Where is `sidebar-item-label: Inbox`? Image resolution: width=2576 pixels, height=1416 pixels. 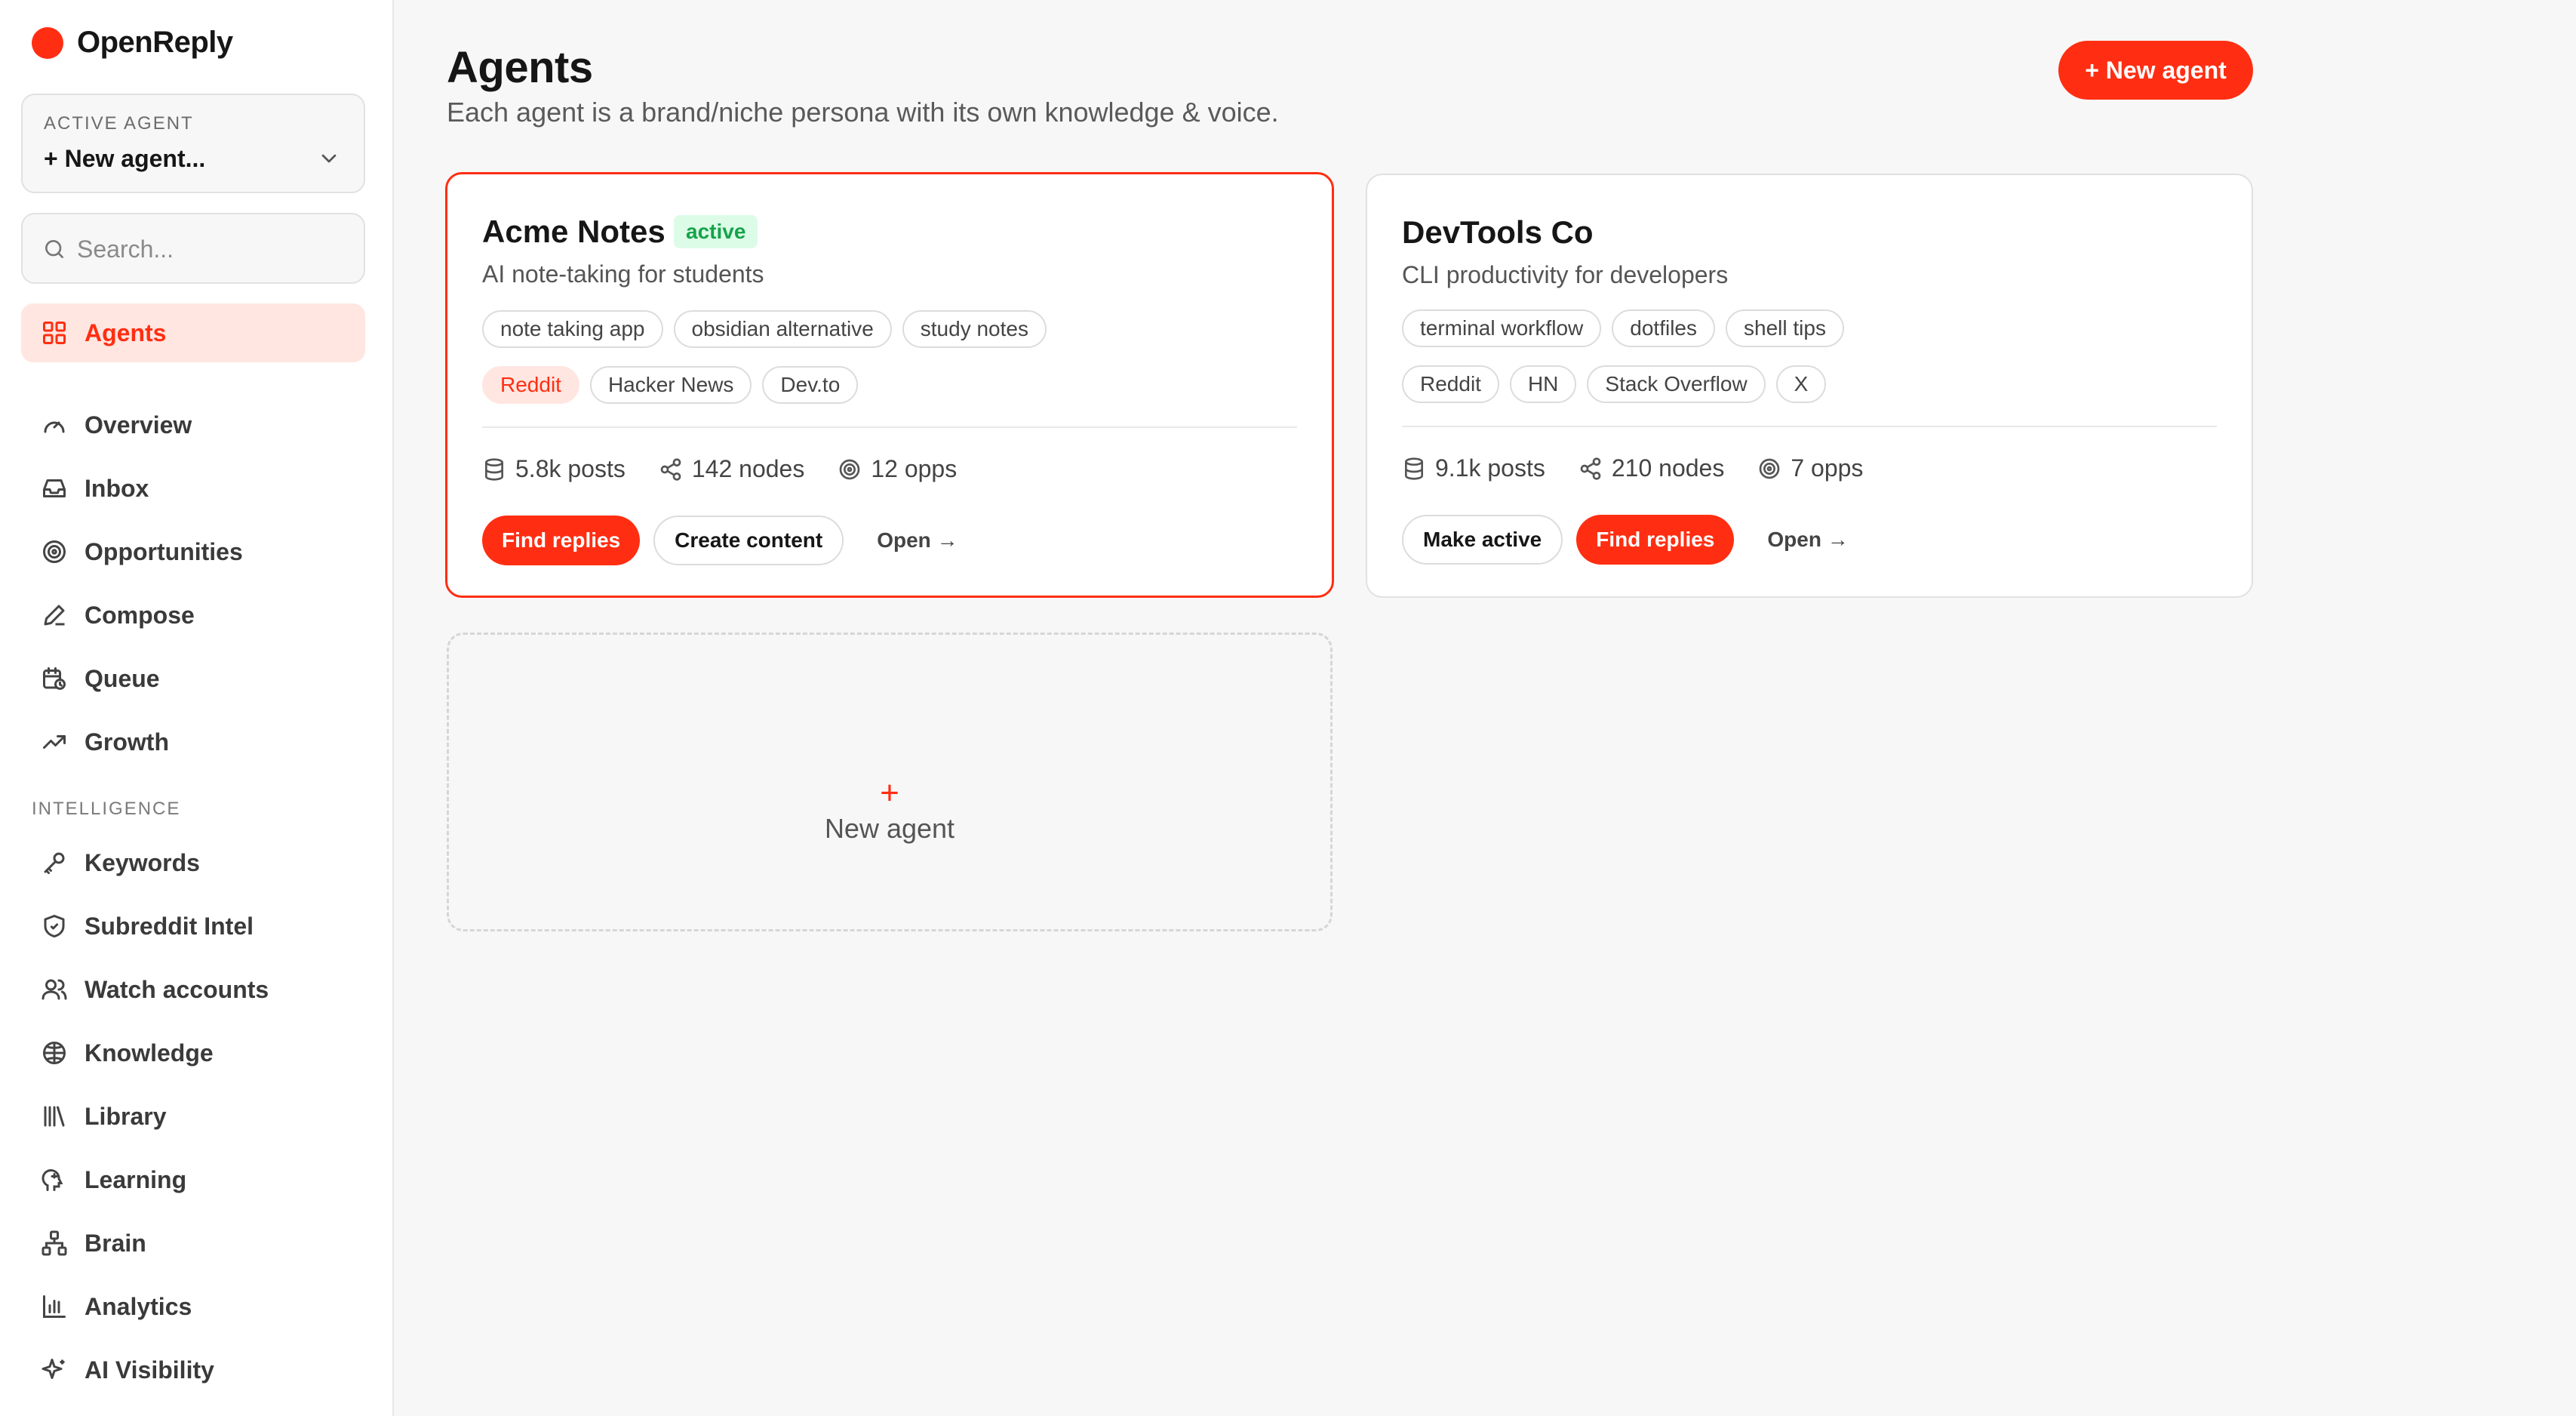
sidebar-item-label: Inbox is located at coordinates (117, 488).